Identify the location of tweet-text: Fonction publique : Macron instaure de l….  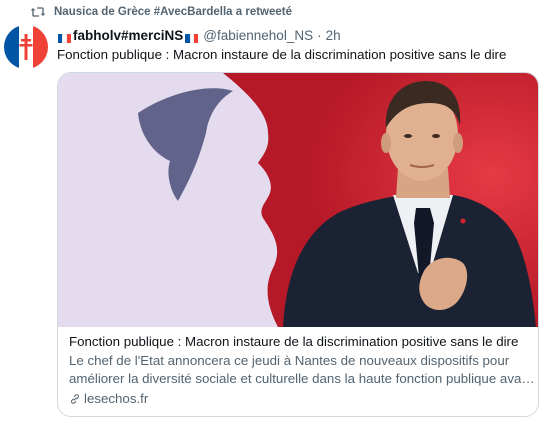
(282, 54).